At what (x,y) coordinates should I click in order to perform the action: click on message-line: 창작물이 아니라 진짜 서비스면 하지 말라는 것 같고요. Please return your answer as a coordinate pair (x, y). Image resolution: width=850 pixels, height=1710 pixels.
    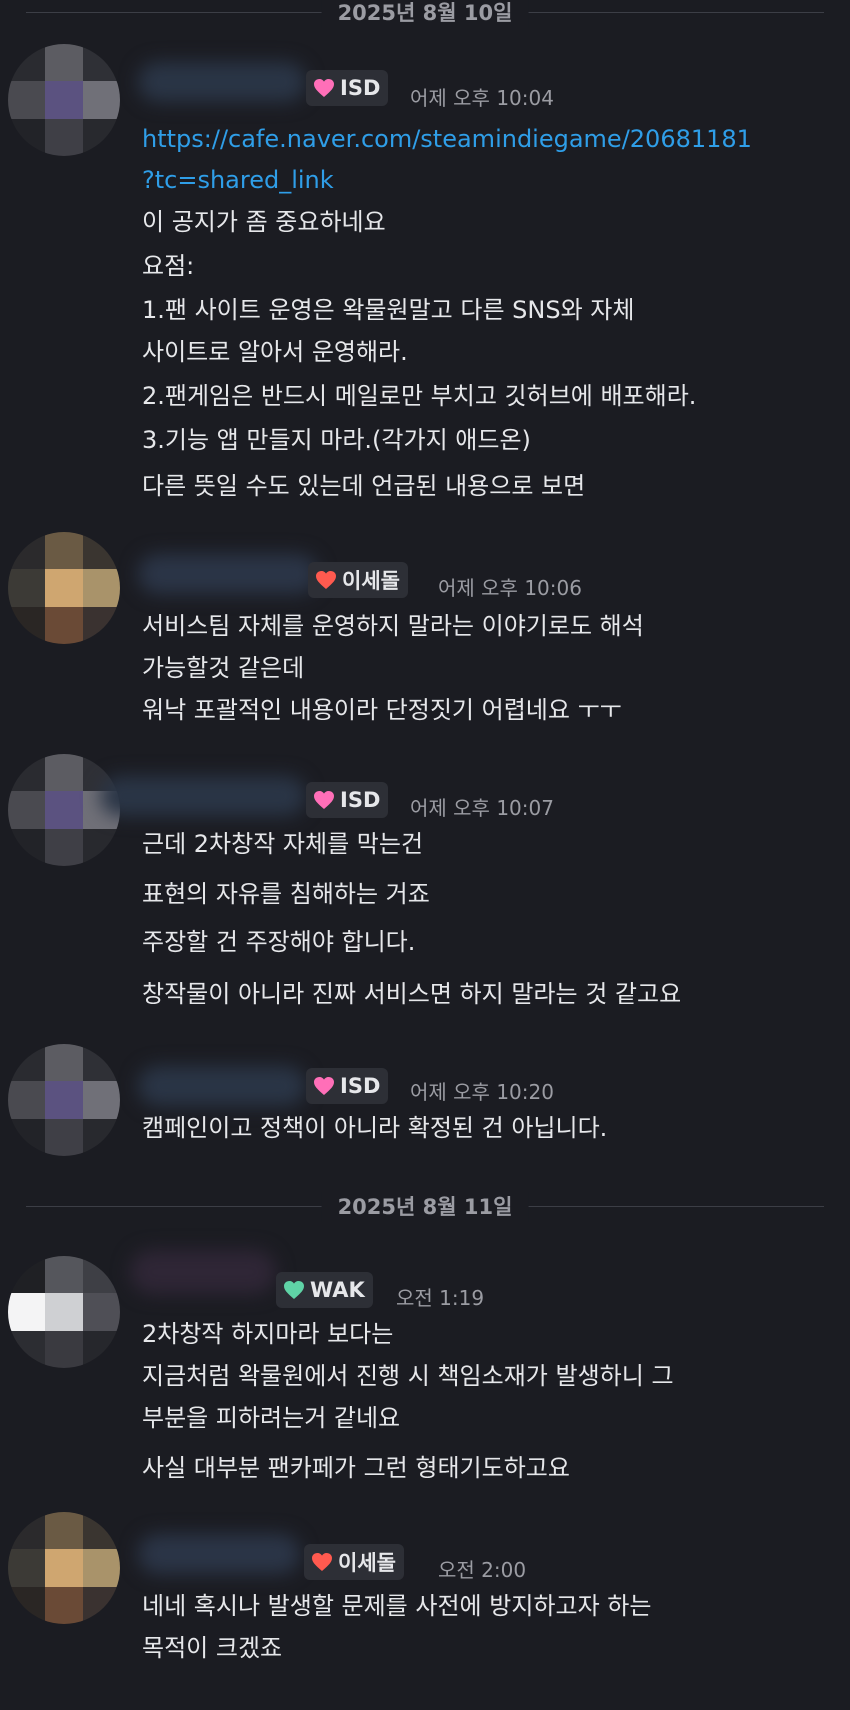
    Looking at the image, I should click on (412, 994).